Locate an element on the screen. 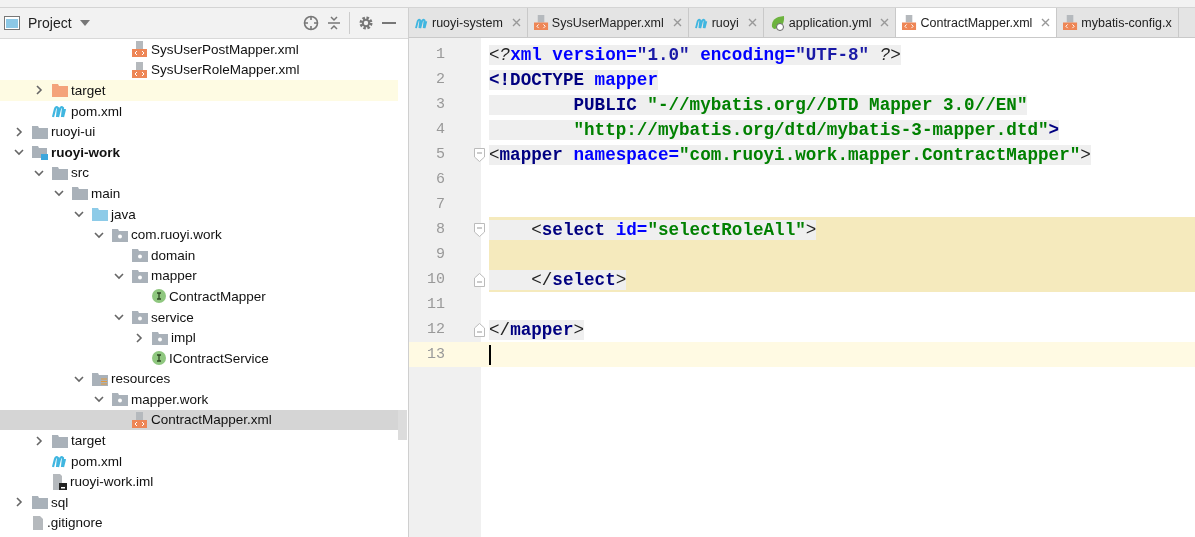  module-file-icon is located at coordinates (59, 481).